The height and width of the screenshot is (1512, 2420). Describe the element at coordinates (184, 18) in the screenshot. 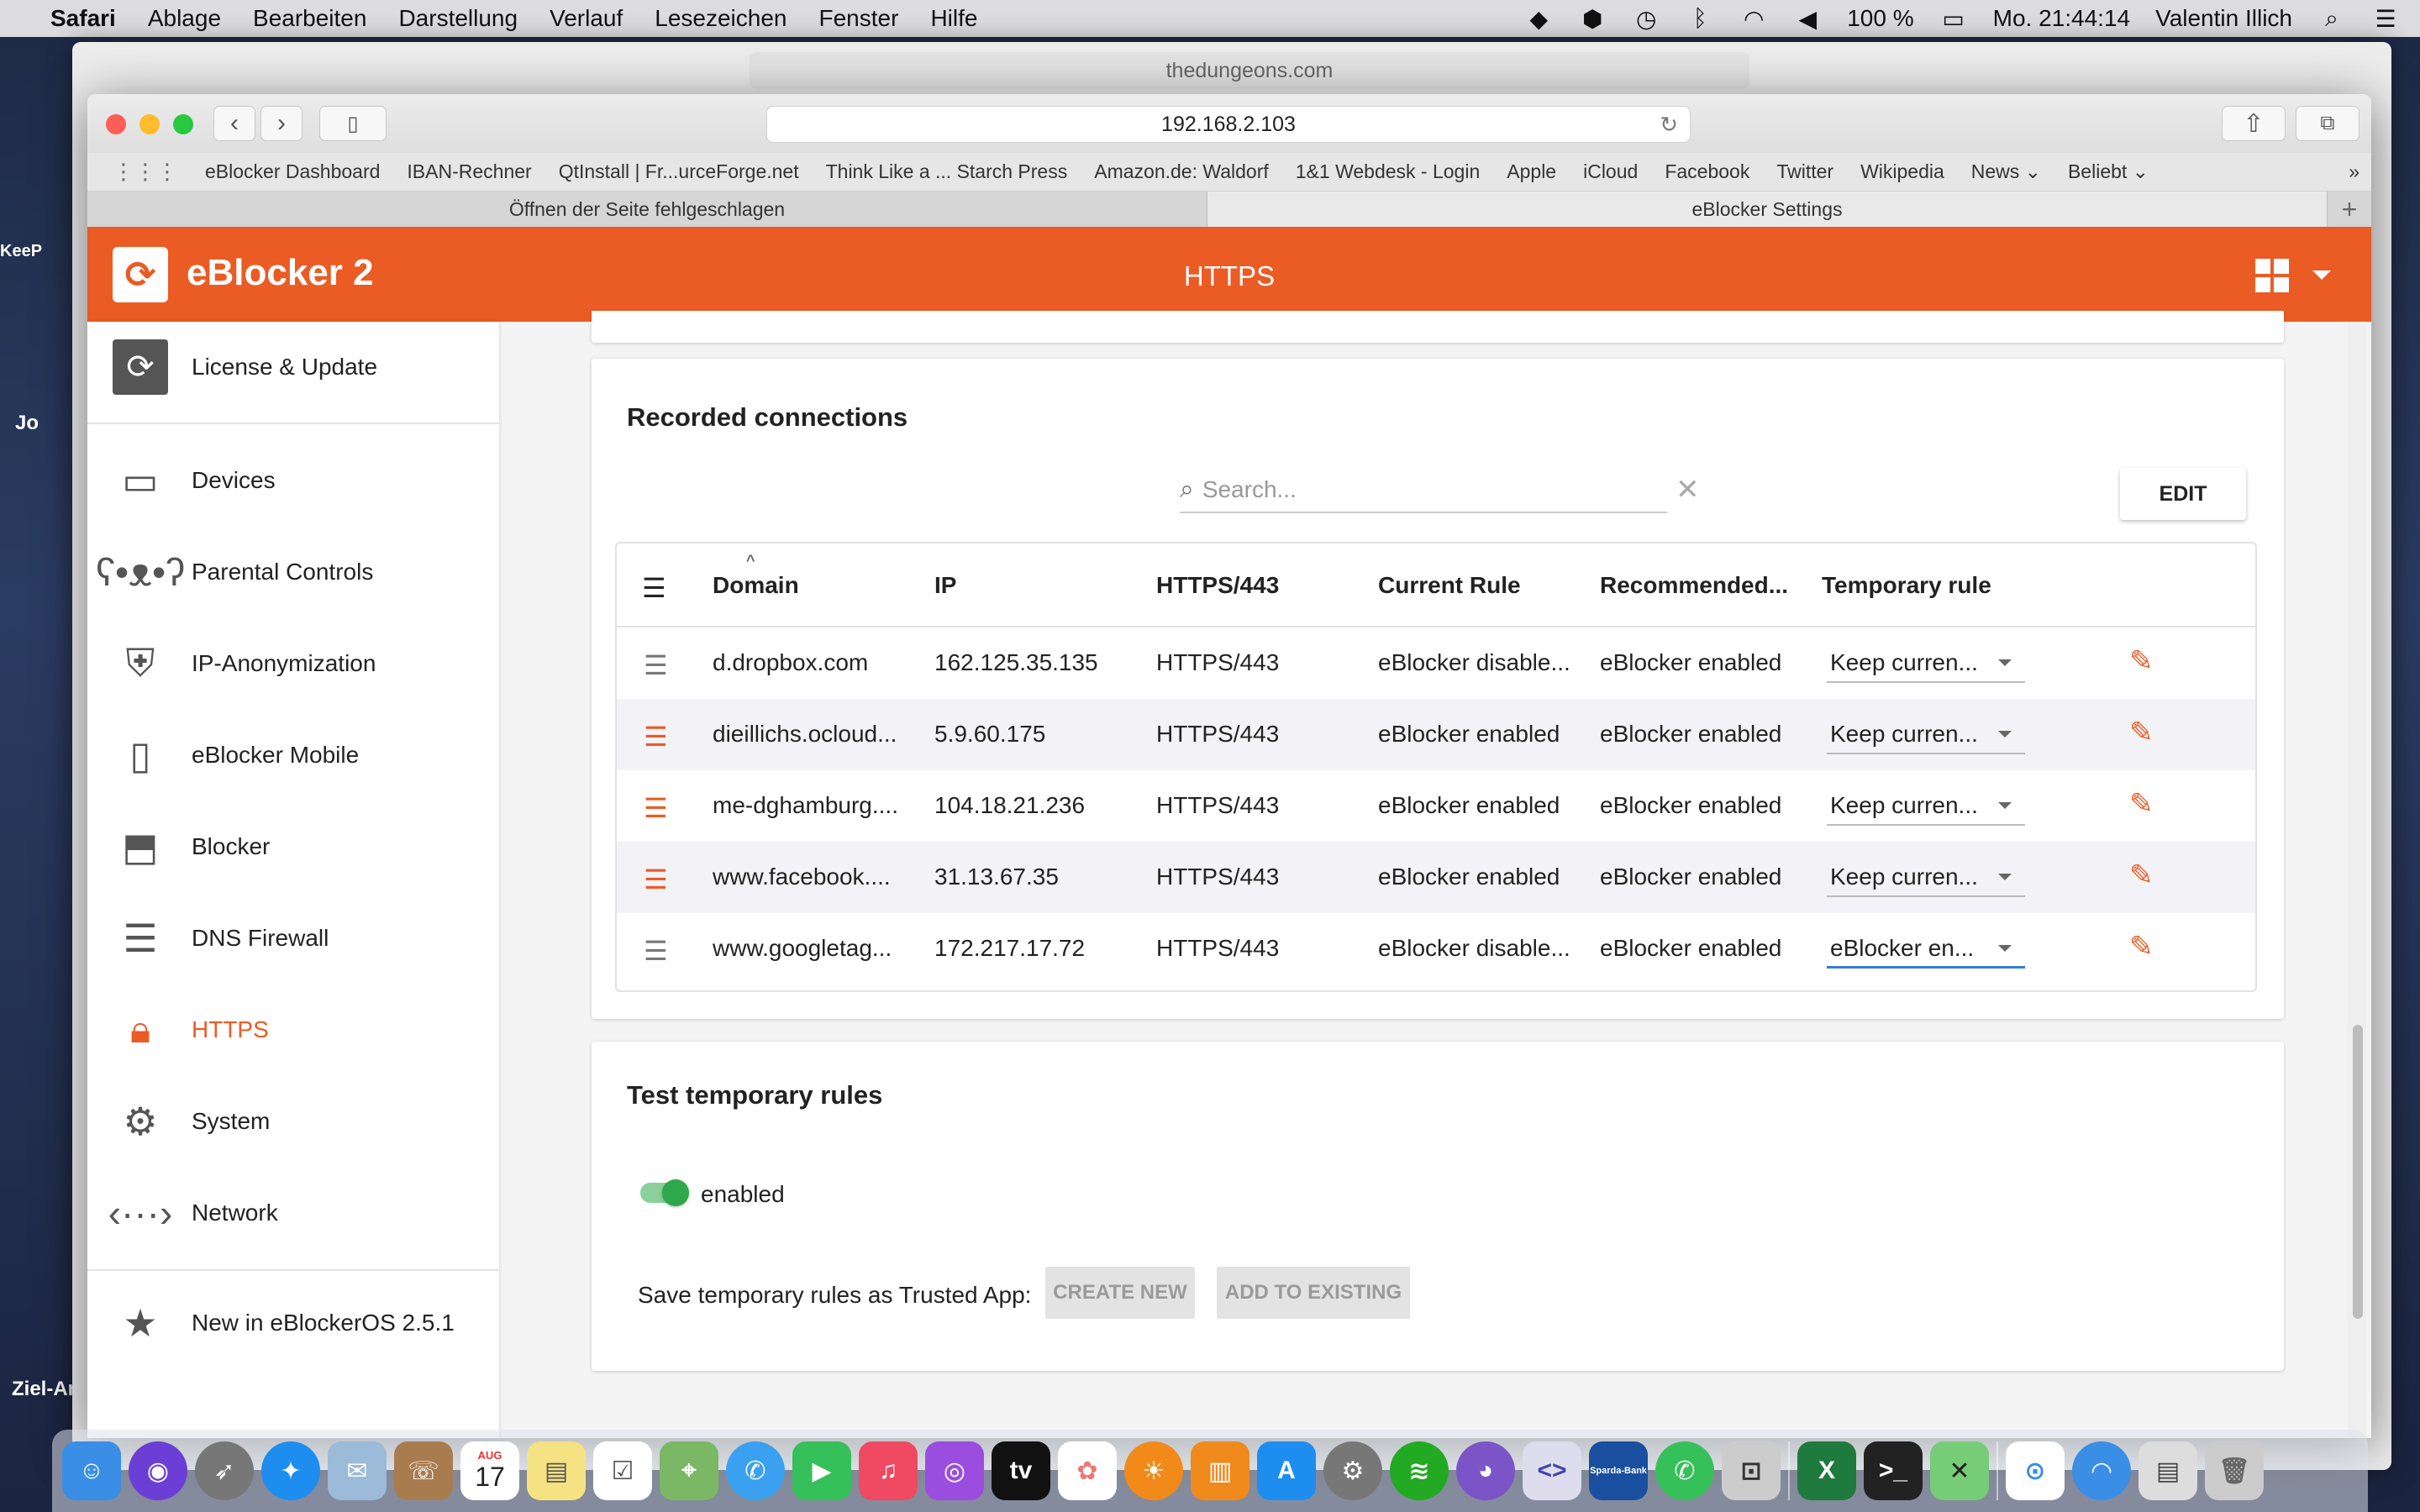

I see `menu-item: Ablage` at that location.